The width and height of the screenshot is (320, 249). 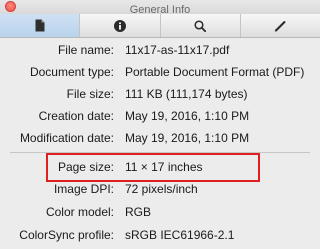 I want to click on modification-date-value: May 19, 2016, 1:10 PM, so click(x=187, y=138).